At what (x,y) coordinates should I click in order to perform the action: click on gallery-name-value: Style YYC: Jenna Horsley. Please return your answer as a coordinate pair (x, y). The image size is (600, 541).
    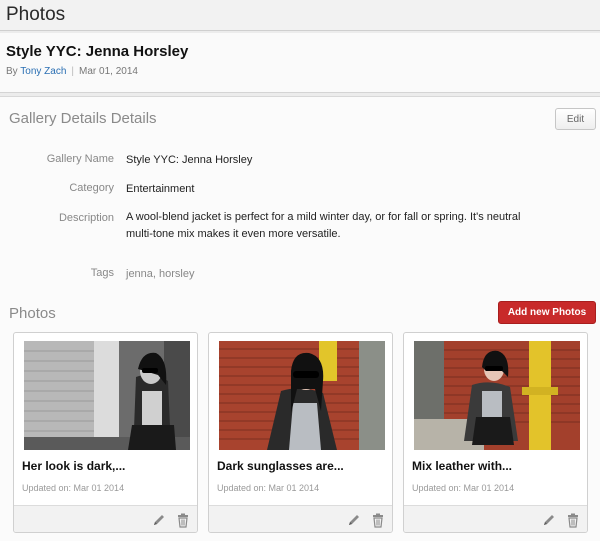
    Looking at the image, I should click on (189, 160).